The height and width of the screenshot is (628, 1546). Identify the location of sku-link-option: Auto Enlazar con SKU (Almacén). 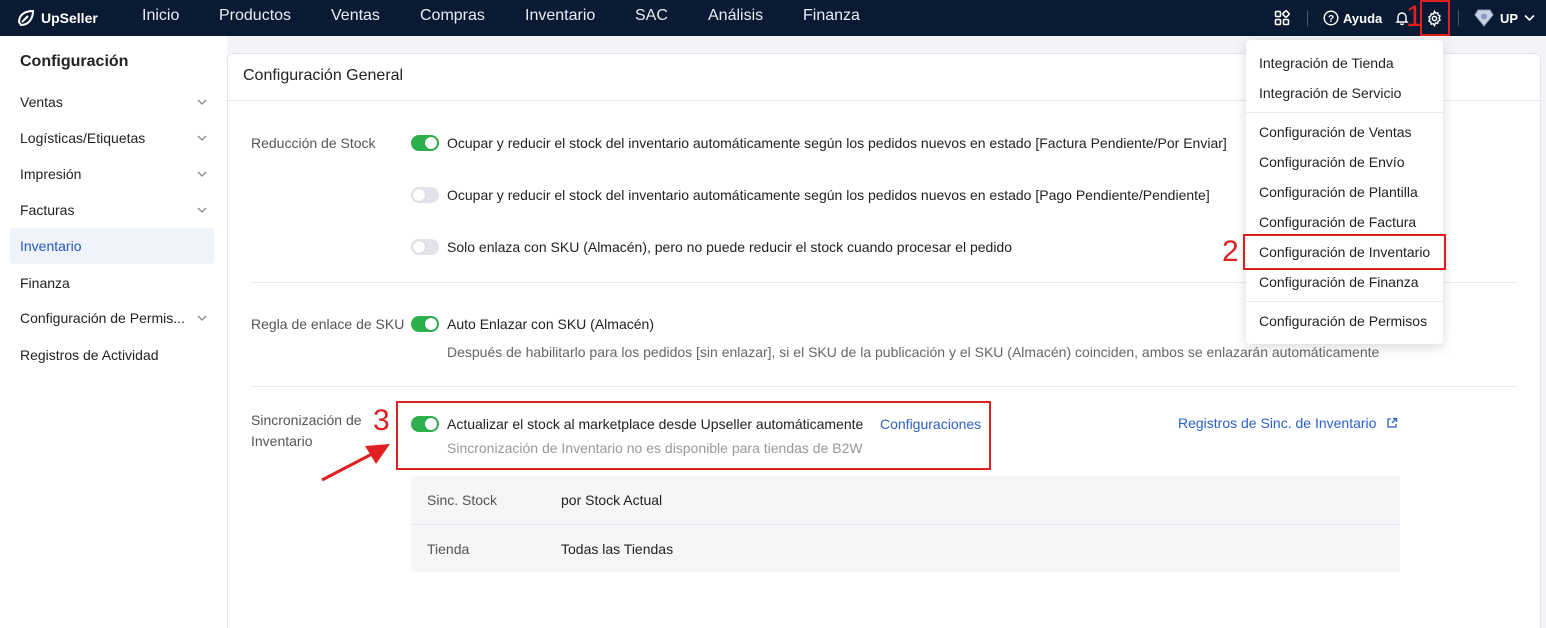
(550, 324).